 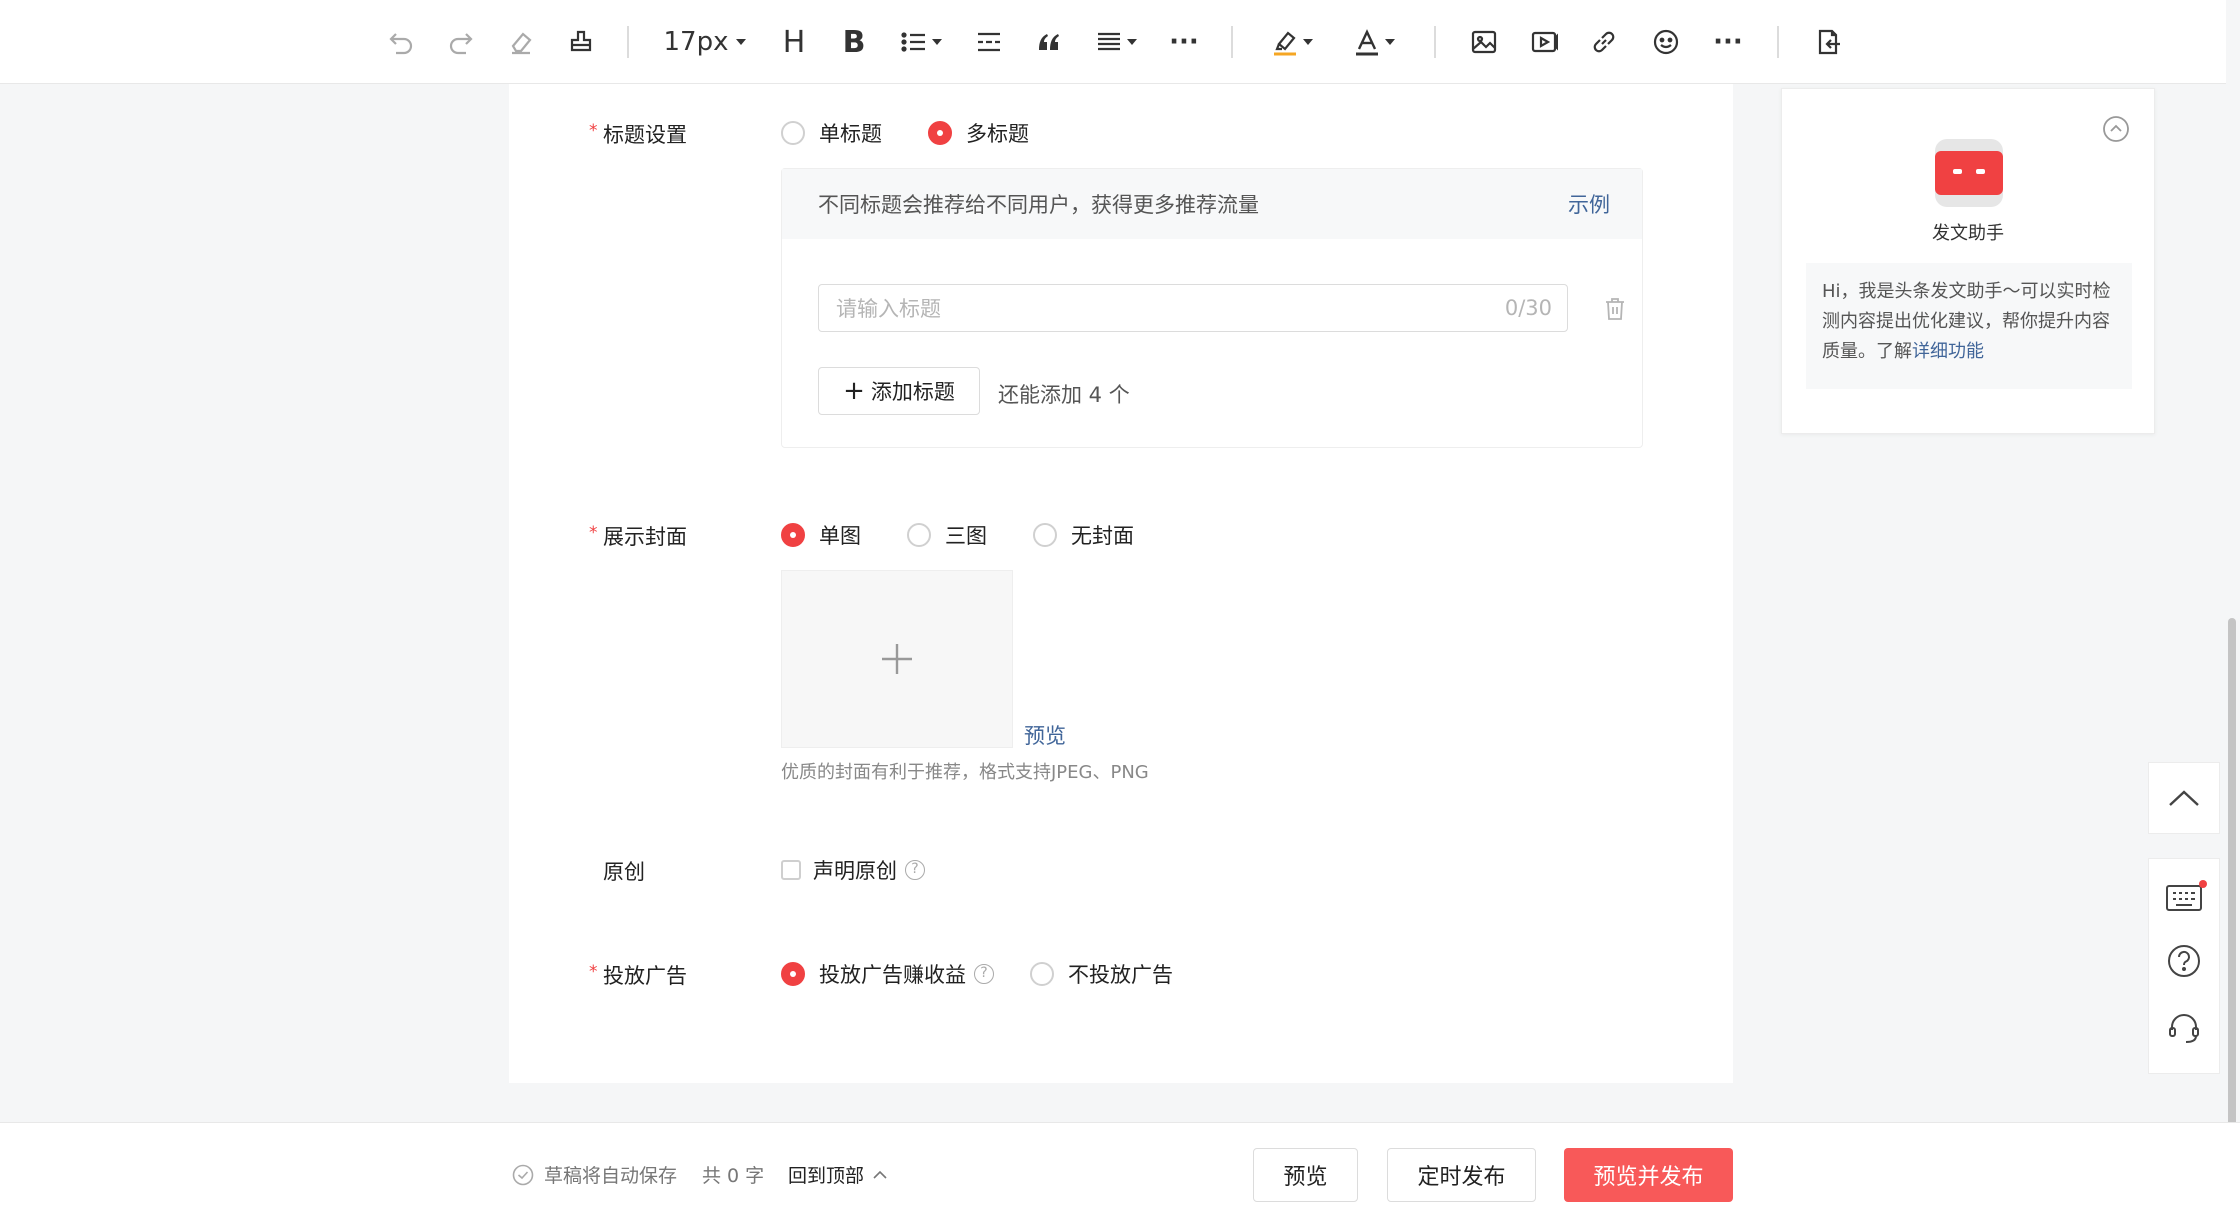 What do you see at coordinates (2116, 131) in the screenshot?
I see `collapse-icon` at bounding box center [2116, 131].